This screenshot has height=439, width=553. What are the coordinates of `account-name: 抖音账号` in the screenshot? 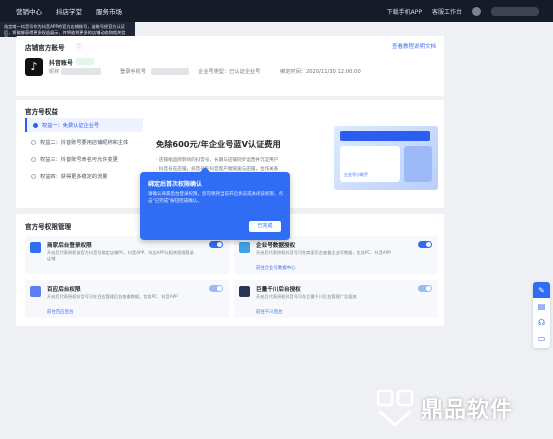 It's located at (61, 63).